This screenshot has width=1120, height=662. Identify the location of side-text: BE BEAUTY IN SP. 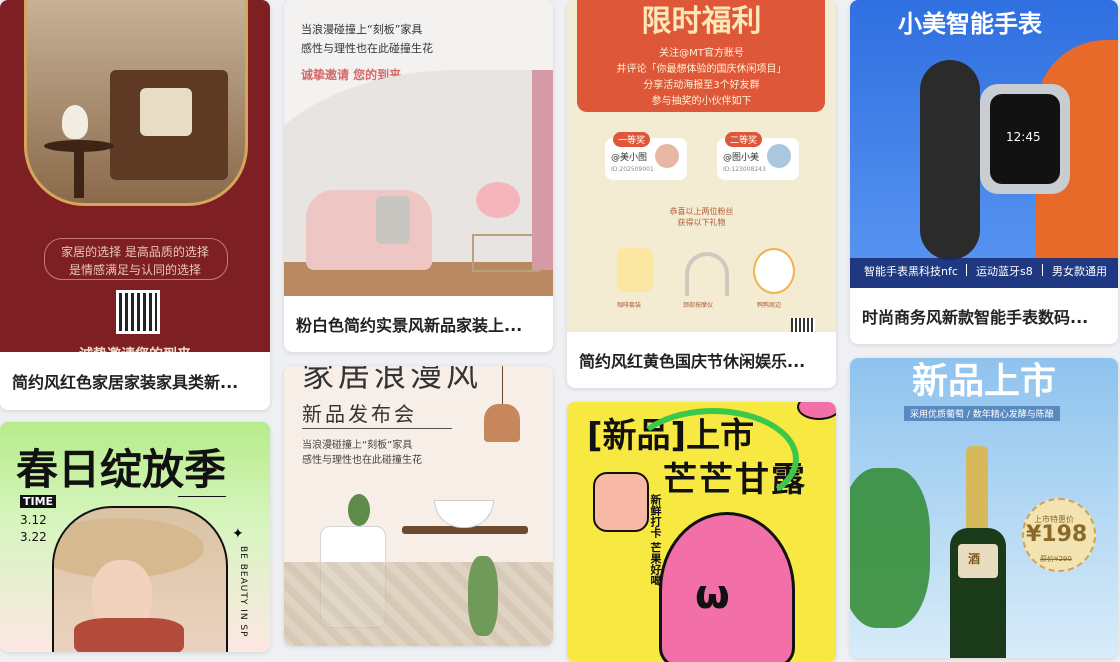
(243, 592).